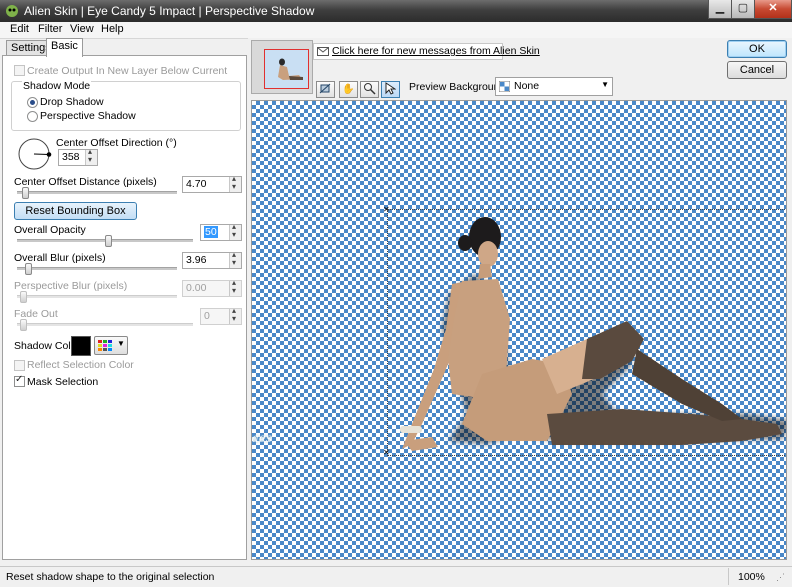 The width and height of the screenshot is (792, 587). I want to click on color-palette-dropdown: ▼, so click(111, 345).